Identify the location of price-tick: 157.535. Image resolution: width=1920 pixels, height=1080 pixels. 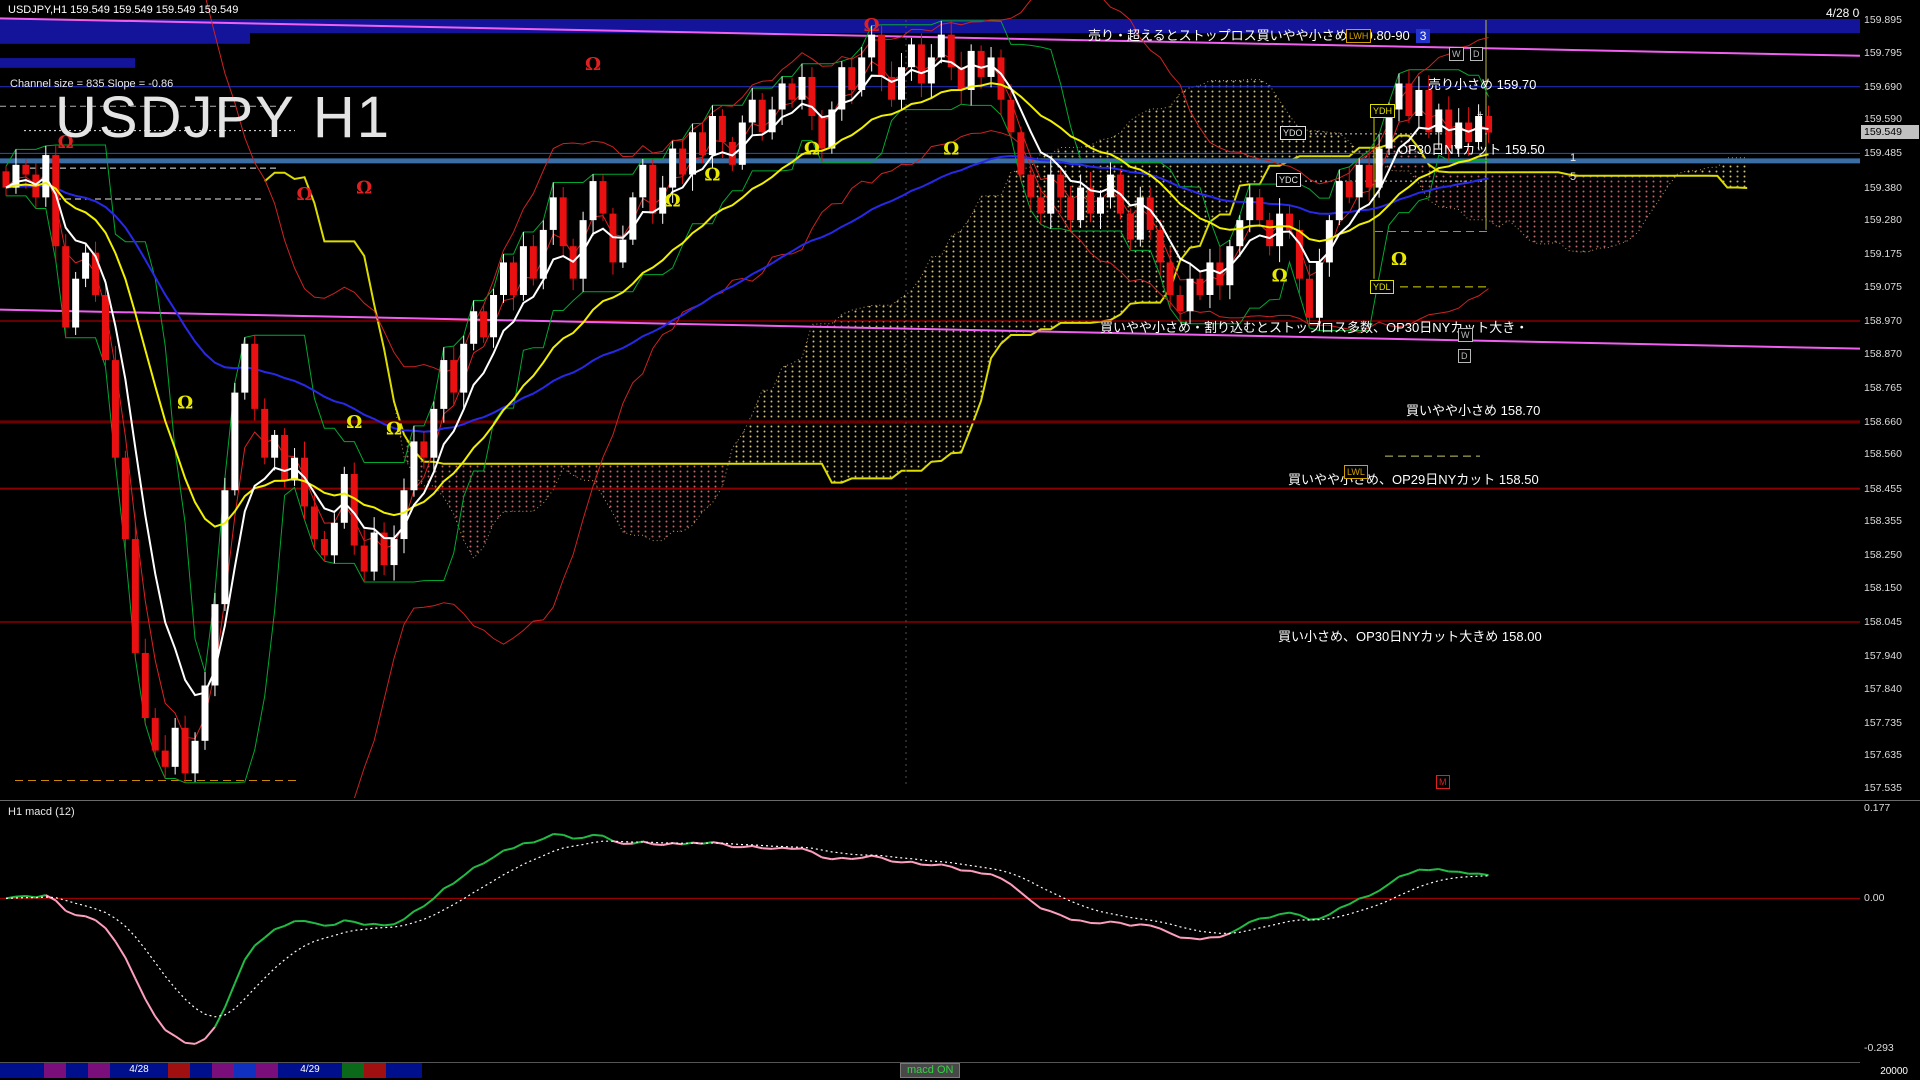
(1883, 788).